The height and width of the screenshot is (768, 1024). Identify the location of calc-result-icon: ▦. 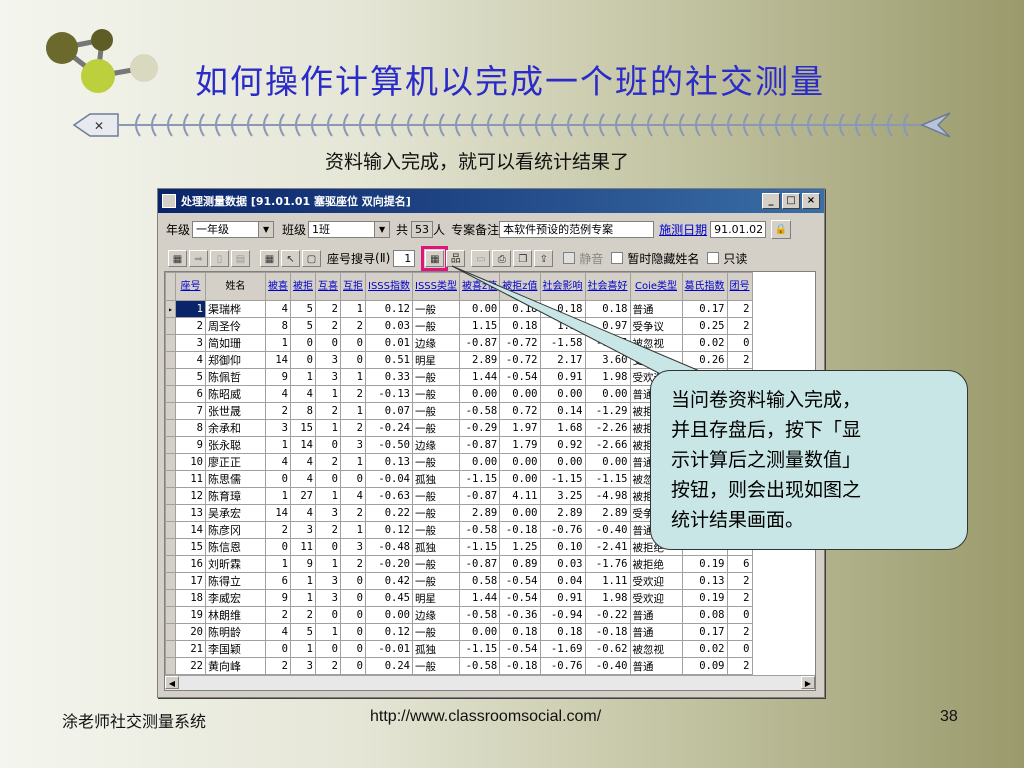
(435, 258).